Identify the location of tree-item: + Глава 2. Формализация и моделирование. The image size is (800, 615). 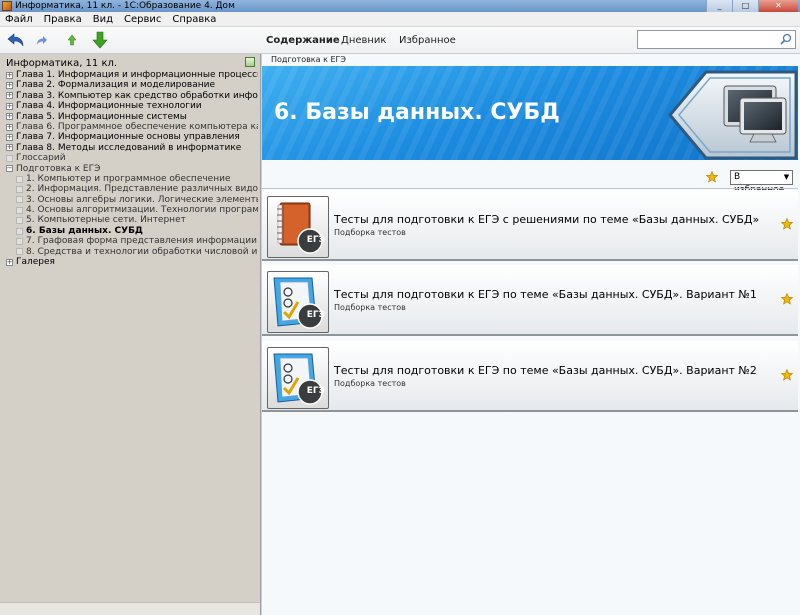
(132, 85).